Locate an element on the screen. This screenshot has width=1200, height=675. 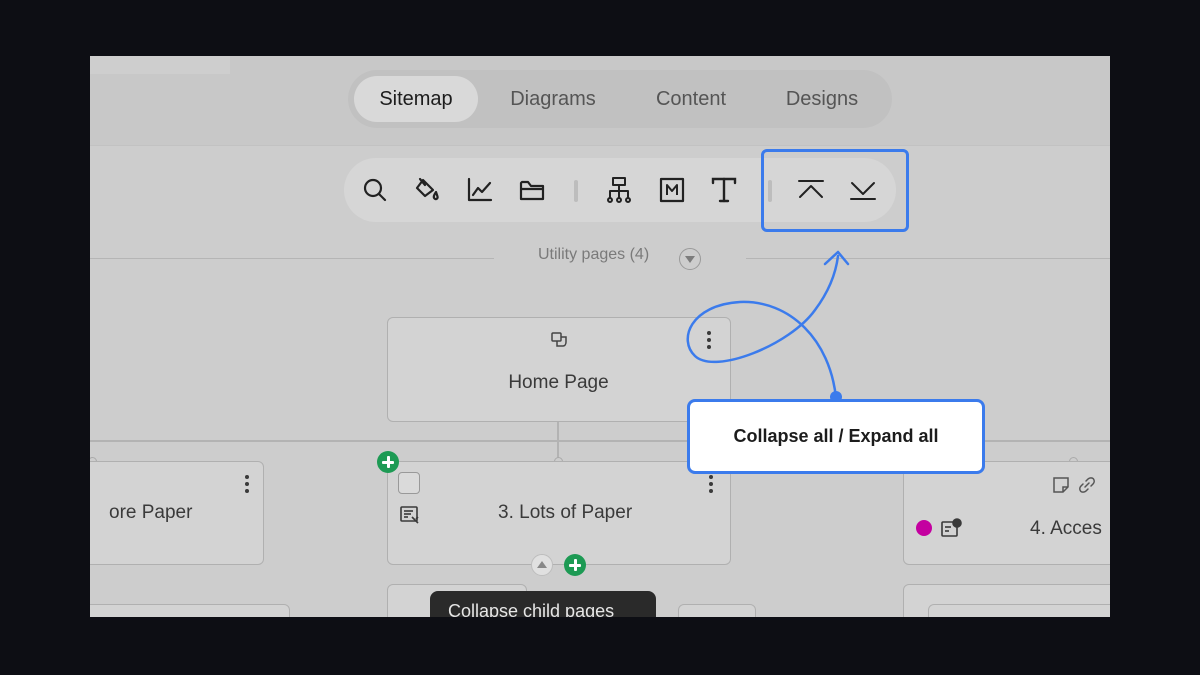
page-card-lots-of-paper: 3. Lots of Paper is located at coordinates (559, 513).